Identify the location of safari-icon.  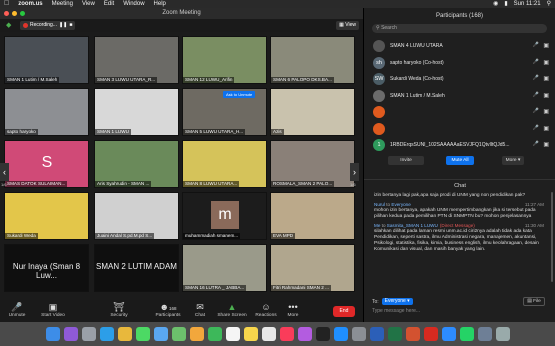
(106, 334).